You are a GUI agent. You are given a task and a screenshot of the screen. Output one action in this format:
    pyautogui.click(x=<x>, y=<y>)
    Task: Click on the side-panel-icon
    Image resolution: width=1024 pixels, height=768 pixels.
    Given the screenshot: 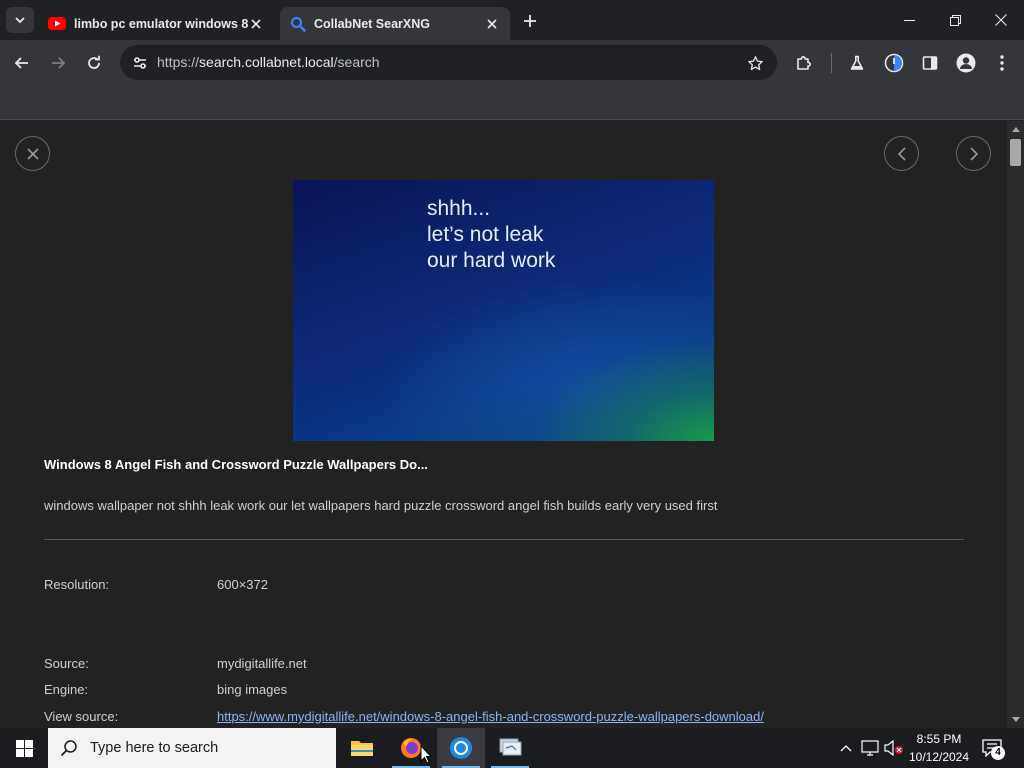 What is the action you would take?
    pyautogui.click(x=930, y=63)
    